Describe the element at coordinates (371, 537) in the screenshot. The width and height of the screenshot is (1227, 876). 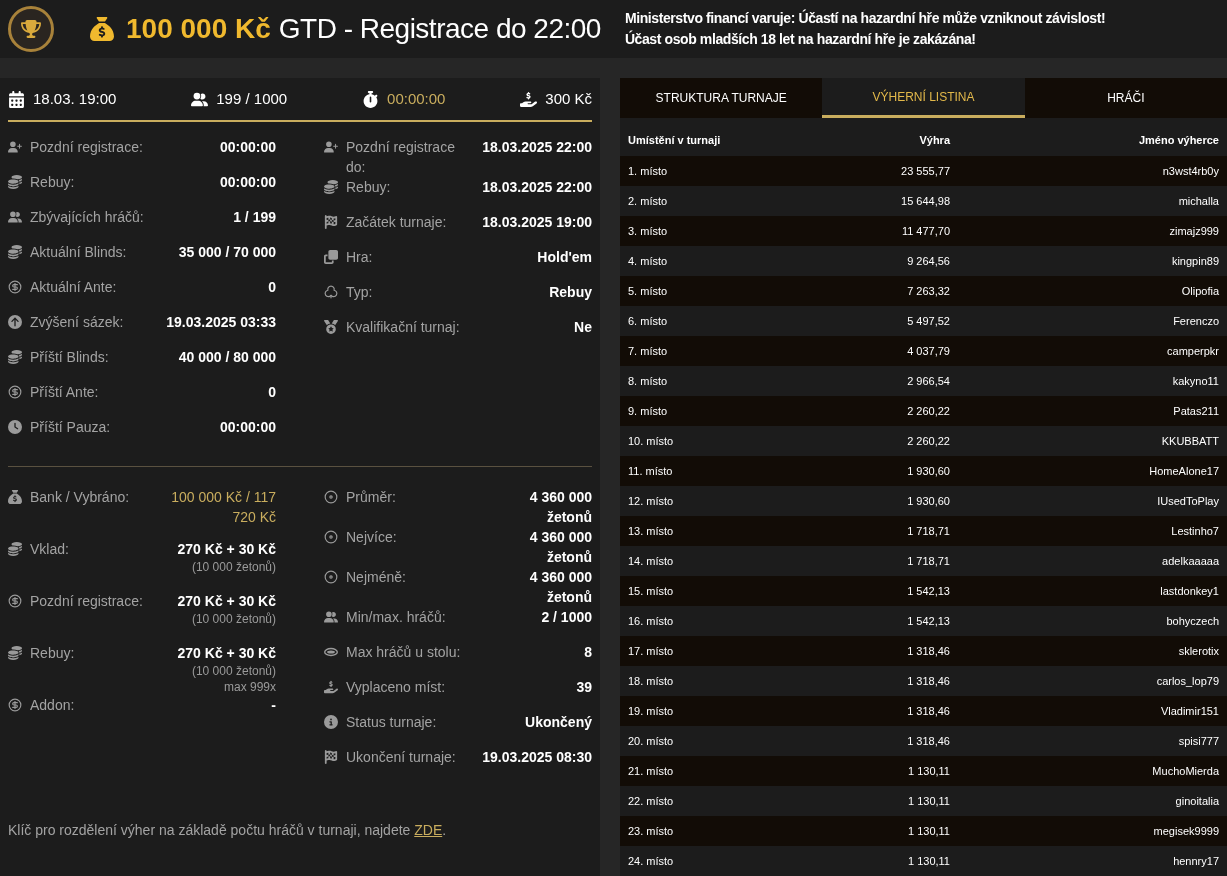
I see `field-label: Nejvíce:` at that location.